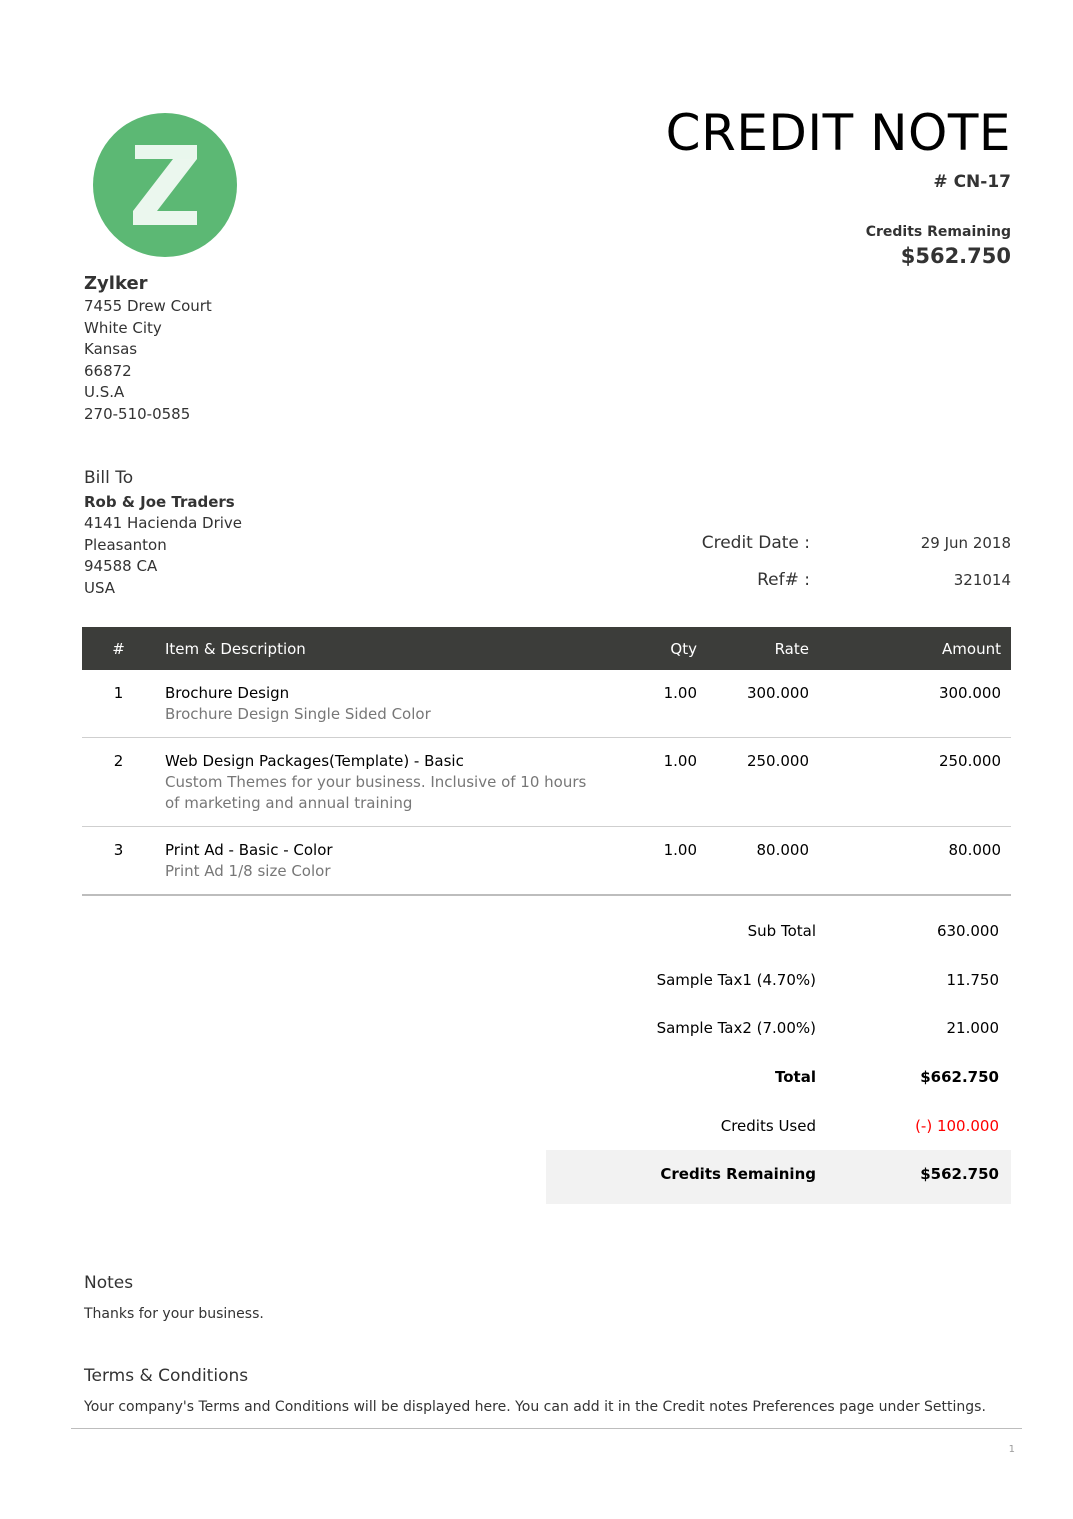 The image size is (1073, 1519). I want to click on tax1-value: 11.750, so click(973, 980).